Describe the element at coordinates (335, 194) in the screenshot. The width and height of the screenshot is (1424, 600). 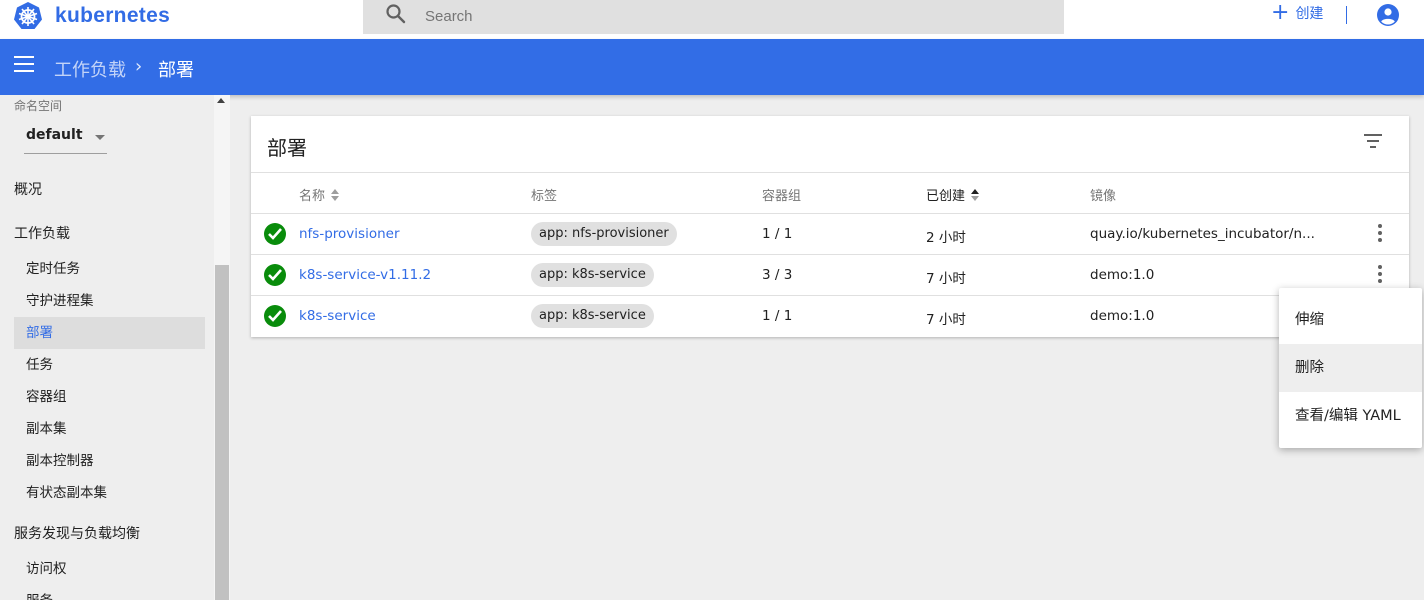
I see `sort-icon` at that location.